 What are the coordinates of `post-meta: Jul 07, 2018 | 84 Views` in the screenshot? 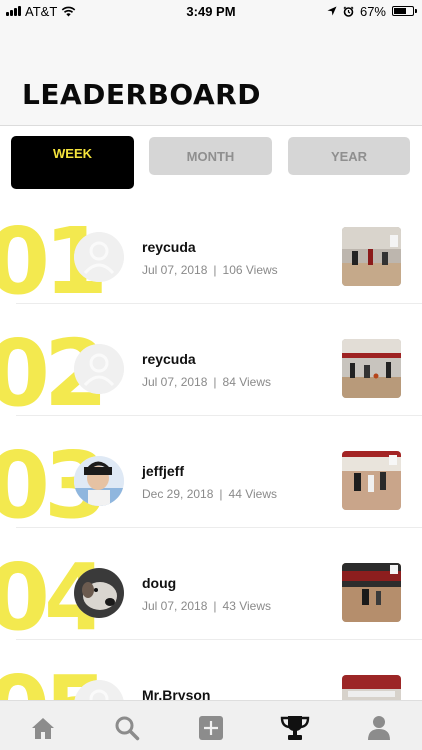 It's located at (206, 382).